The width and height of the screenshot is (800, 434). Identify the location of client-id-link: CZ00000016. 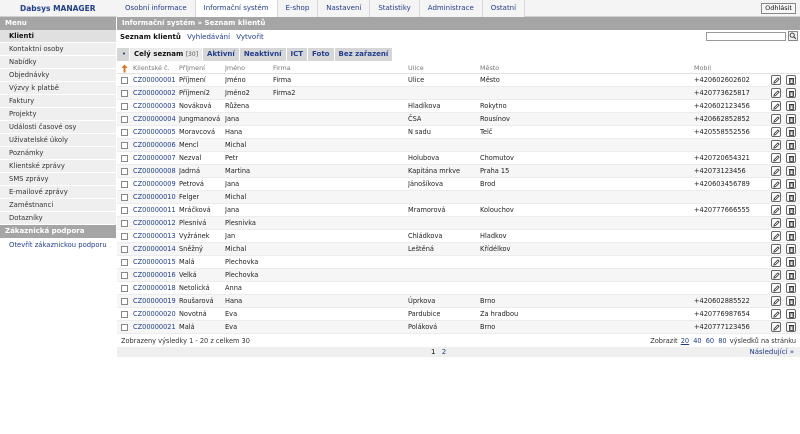
(154, 275).